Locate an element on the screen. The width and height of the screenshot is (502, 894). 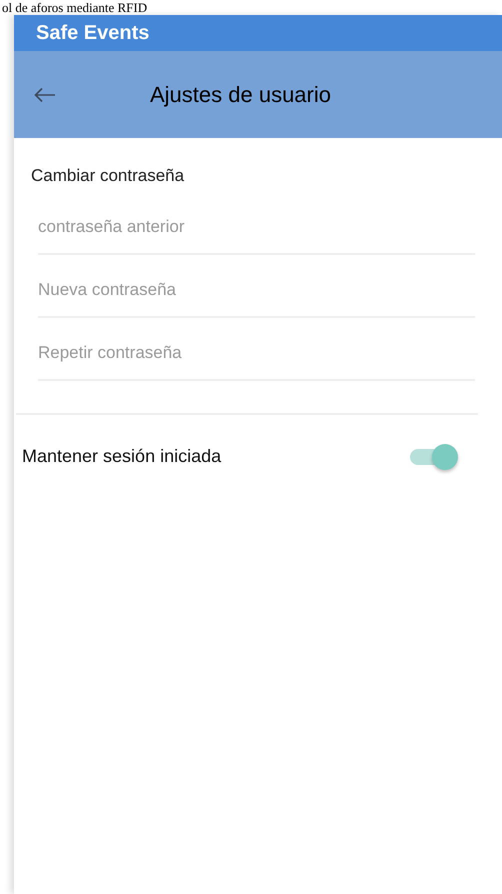
password-field: Nueva contraseña is located at coordinates (256, 286).